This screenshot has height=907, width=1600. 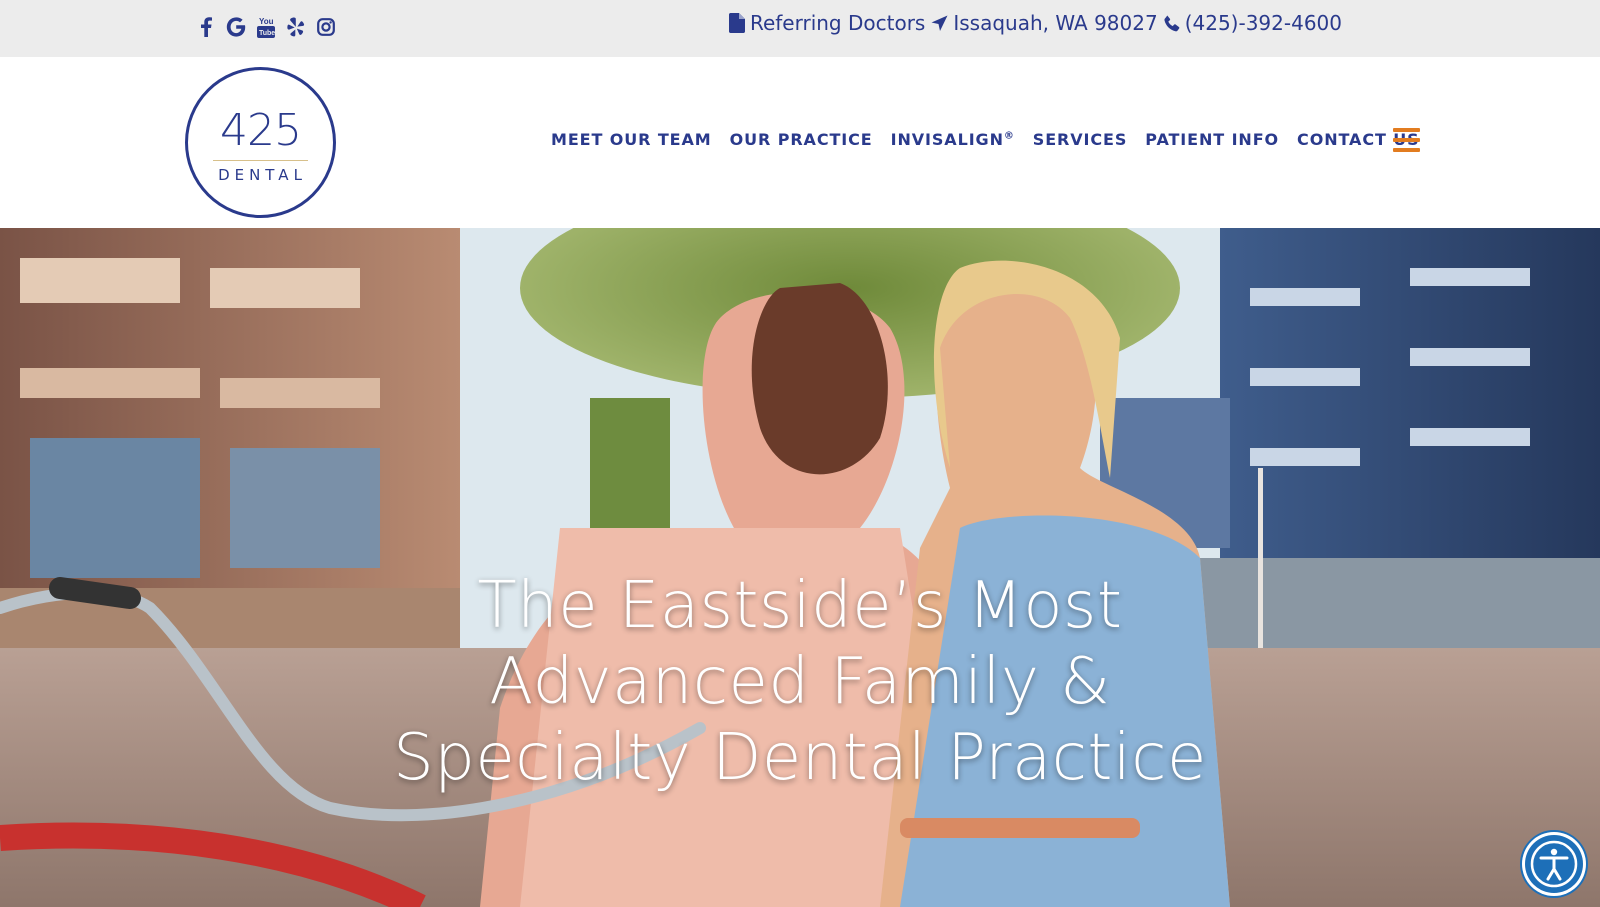 What do you see at coordinates (1009, 136) in the screenshot?
I see `registered-mark: ®` at bounding box center [1009, 136].